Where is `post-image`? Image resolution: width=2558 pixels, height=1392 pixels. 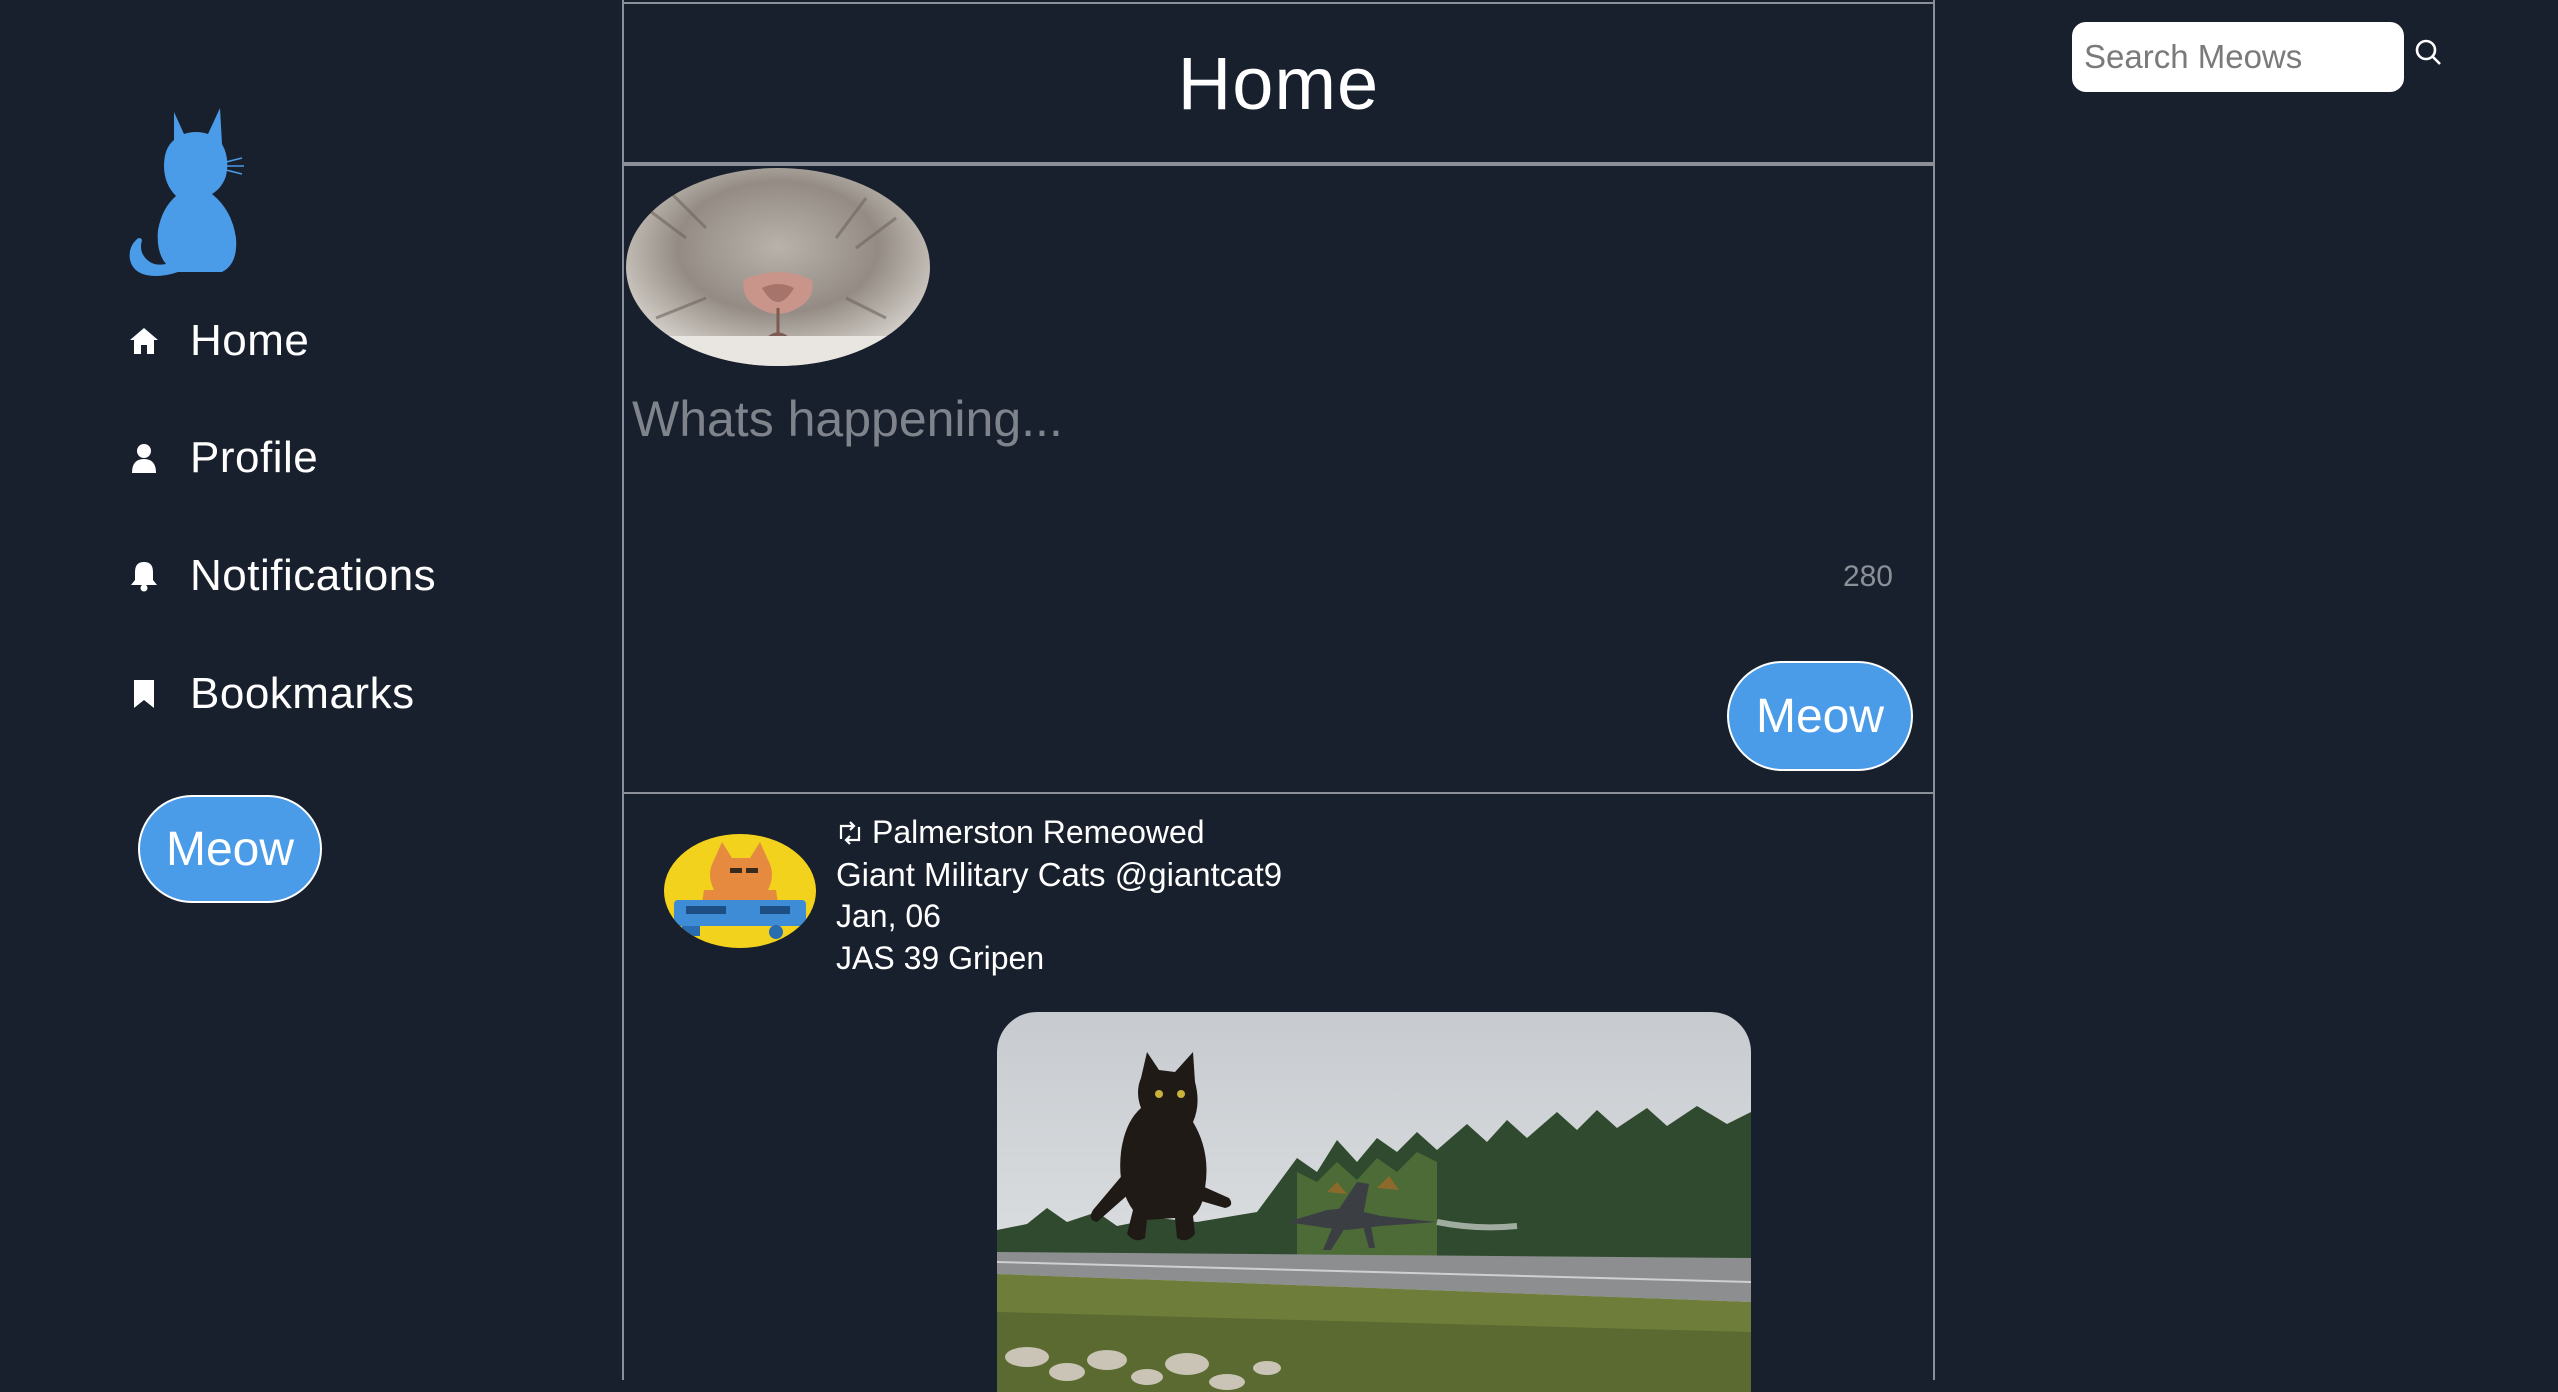 post-image is located at coordinates (1374, 1202).